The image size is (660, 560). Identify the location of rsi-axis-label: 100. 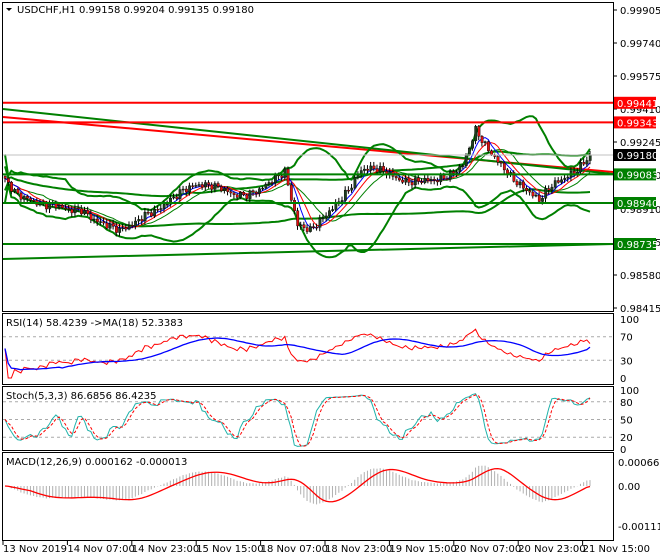
(629, 320).